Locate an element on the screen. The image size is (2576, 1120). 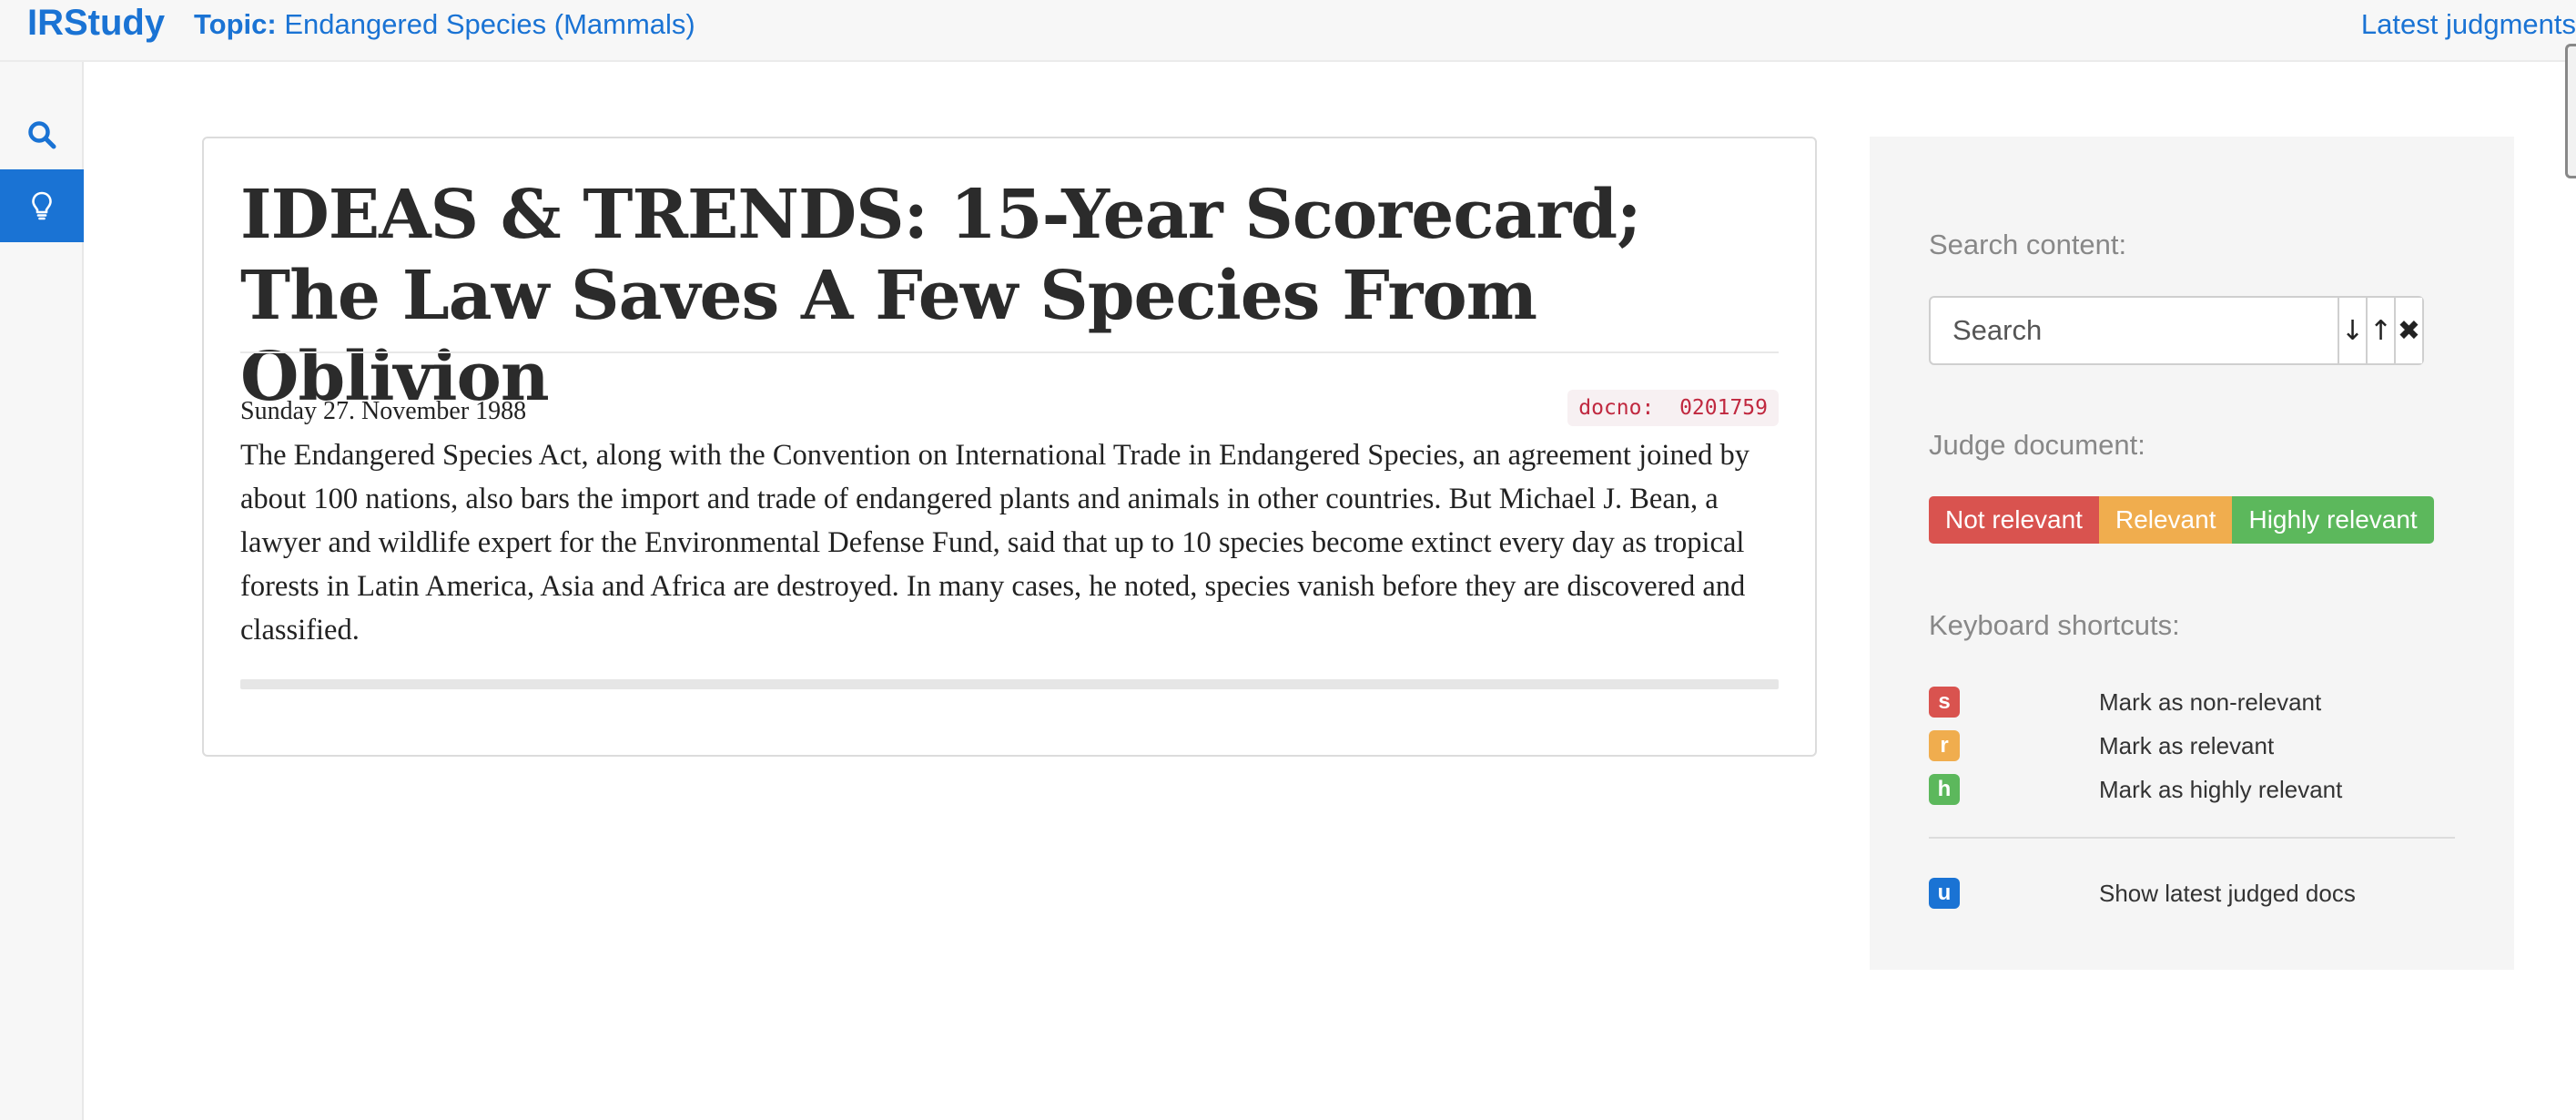
brand-logo: IRStudy is located at coordinates (96, 23).